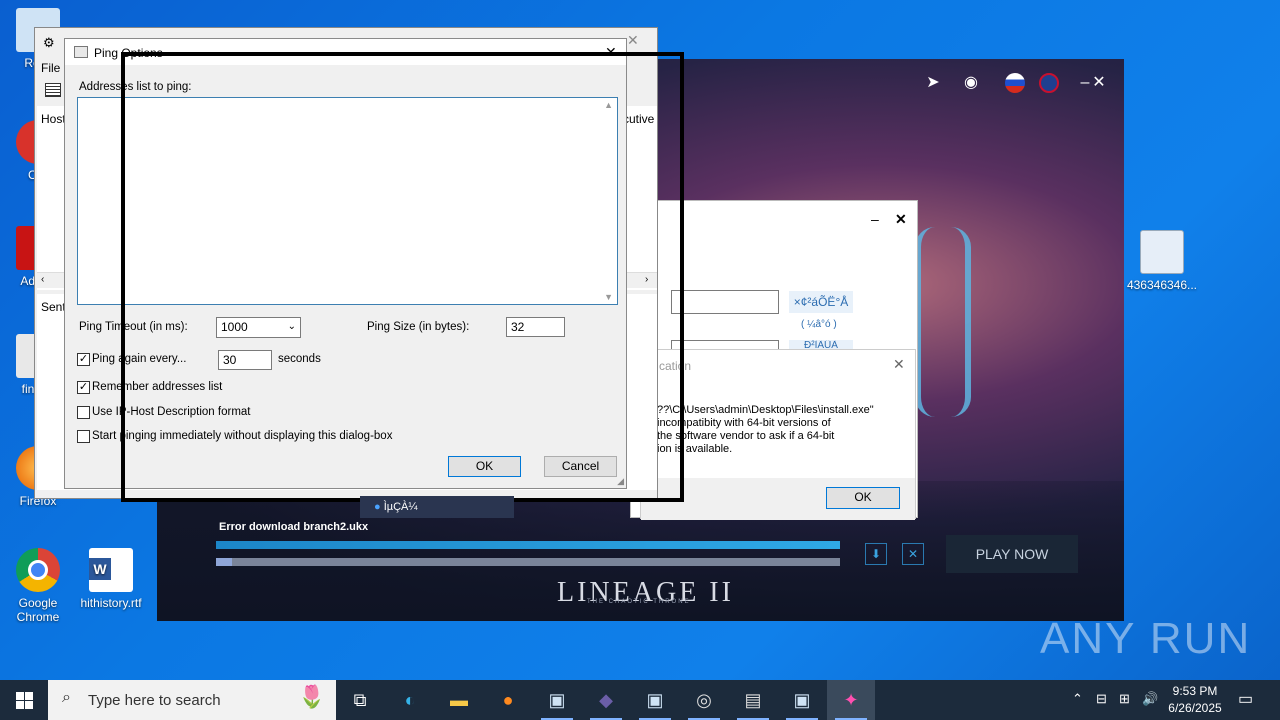 The width and height of the screenshot is (1280, 720). What do you see at coordinates (53, 307) in the screenshot?
I see `sent-label: Sent` at bounding box center [53, 307].